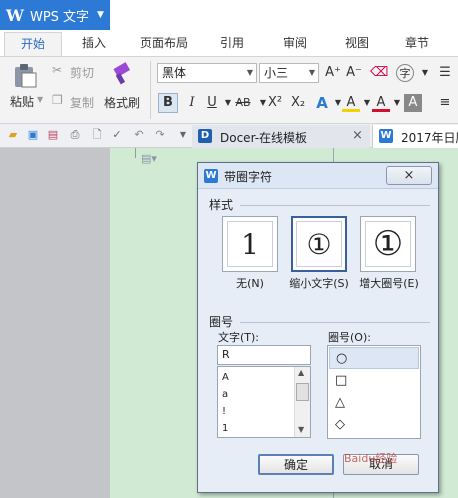 Image resolution: width=458 pixels, height=498 pixels. I want to click on font-size-select: 小三 ▼, so click(289, 73).